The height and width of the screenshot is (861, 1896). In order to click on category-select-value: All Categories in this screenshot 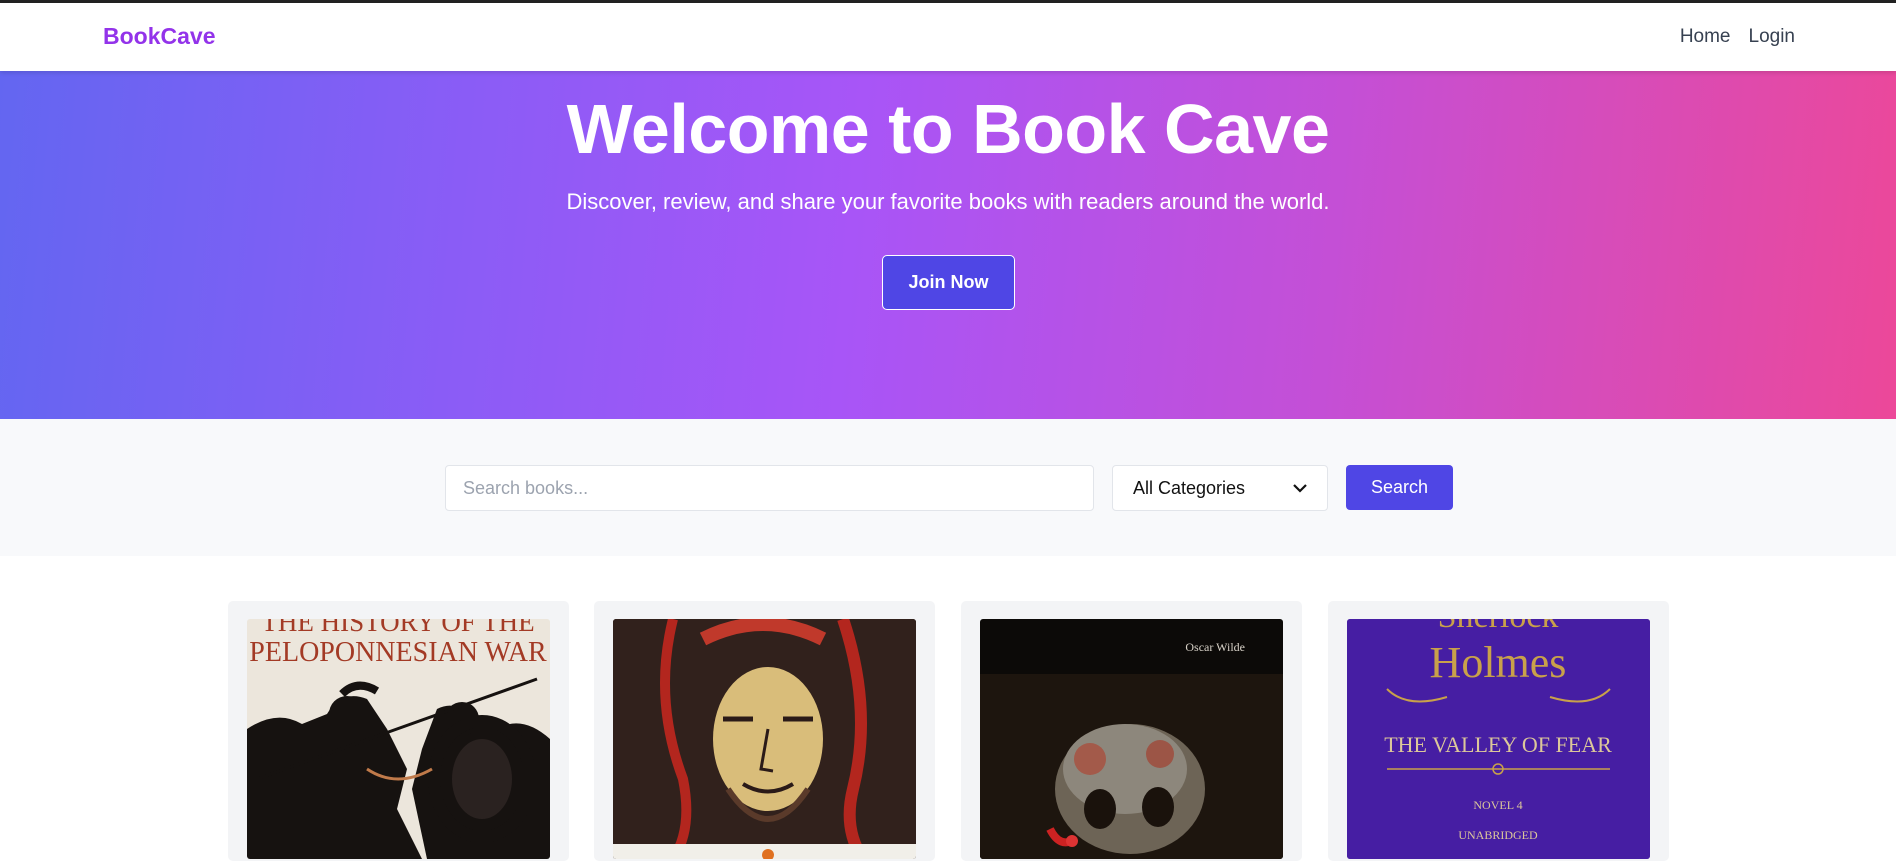, I will do `click(1189, 487)`.